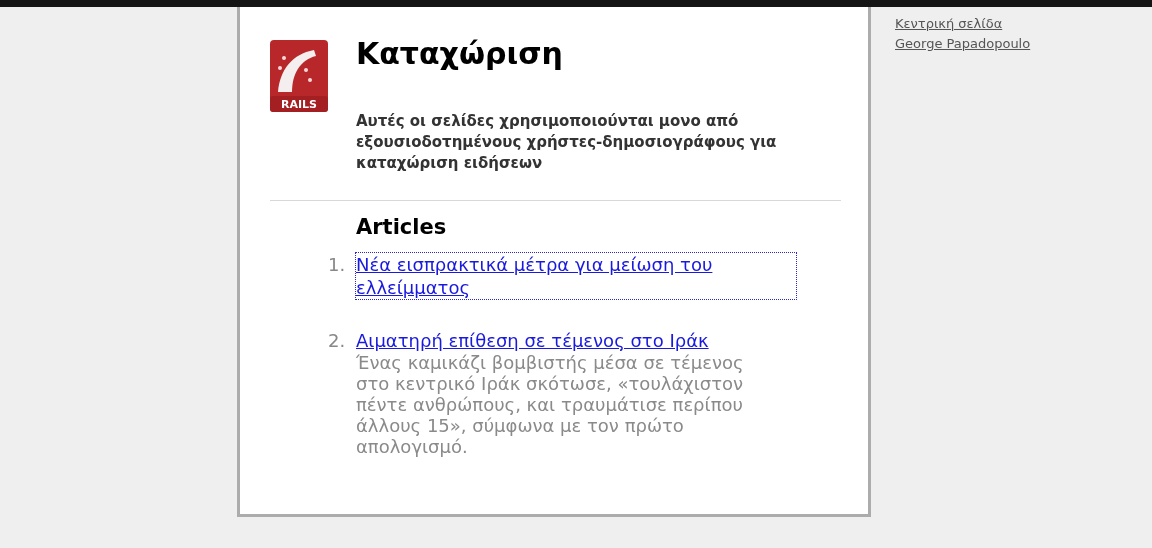  What do you see at coordinates (299, 76) in the screenshot?
I see `rails-logo: RAILS` at bounding box center [299, 76].